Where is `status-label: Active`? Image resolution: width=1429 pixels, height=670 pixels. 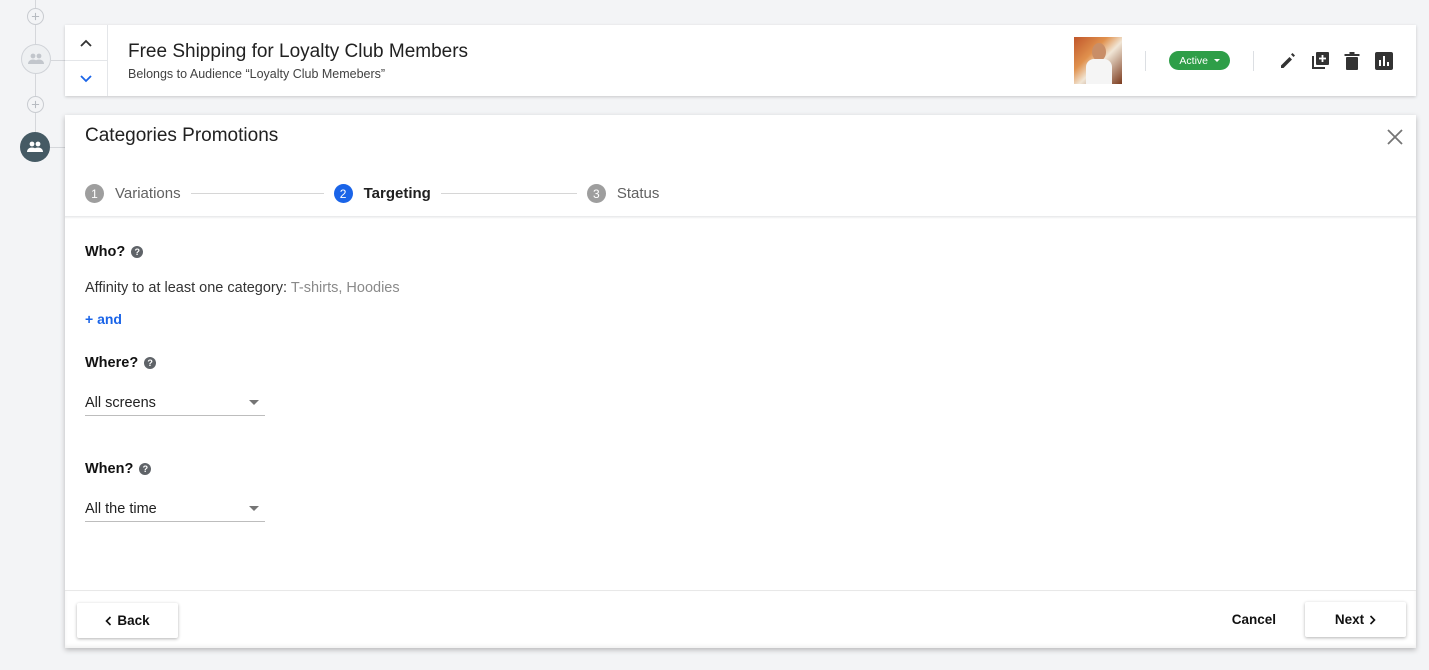
status-label: Active is located at coordinates (1193, 60).